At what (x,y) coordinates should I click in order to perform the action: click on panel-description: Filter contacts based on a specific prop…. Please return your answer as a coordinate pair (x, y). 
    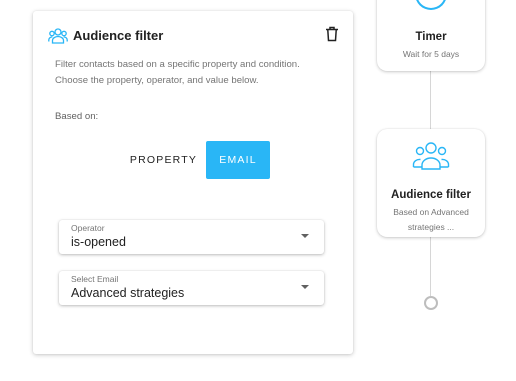
    Looking at the image, I should click on (177, 72).